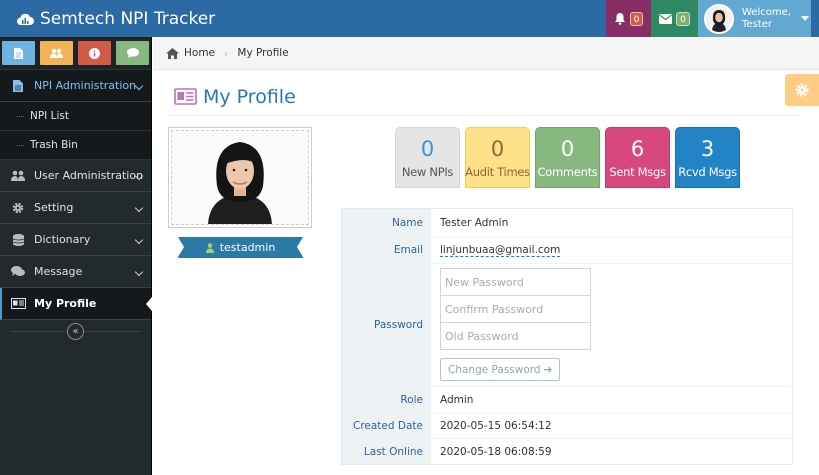  I want to click on username-label: testadmin, so click(247, 247).